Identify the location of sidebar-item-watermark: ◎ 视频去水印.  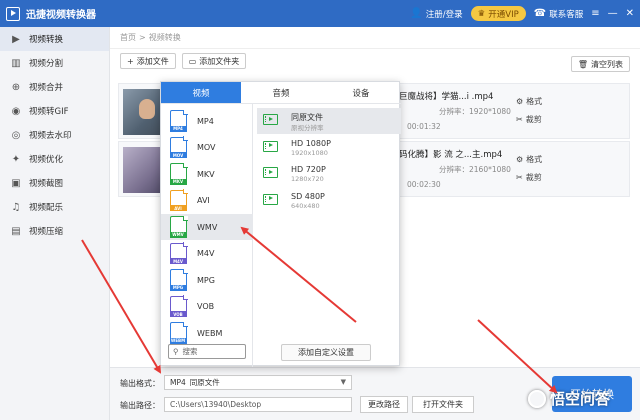
(54, 135).